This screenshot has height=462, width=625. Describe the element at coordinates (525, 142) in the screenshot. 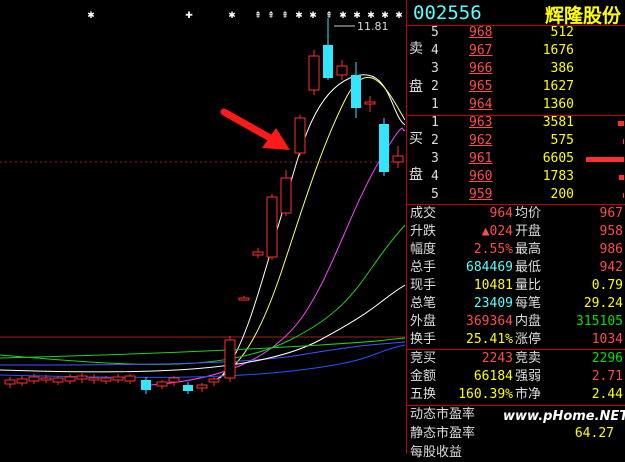

I see `bid-row-2: 2 962 575` at that location.